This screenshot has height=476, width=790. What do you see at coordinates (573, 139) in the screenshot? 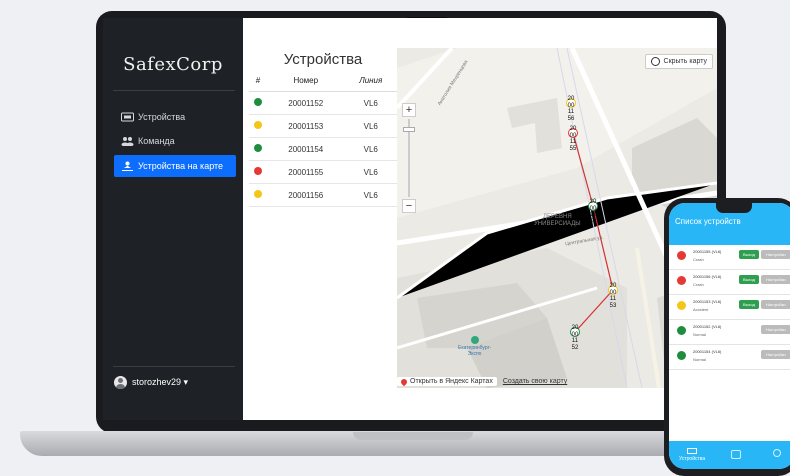
I see `marker-label: 20 00 11 55` at bounding box center [573, 139].